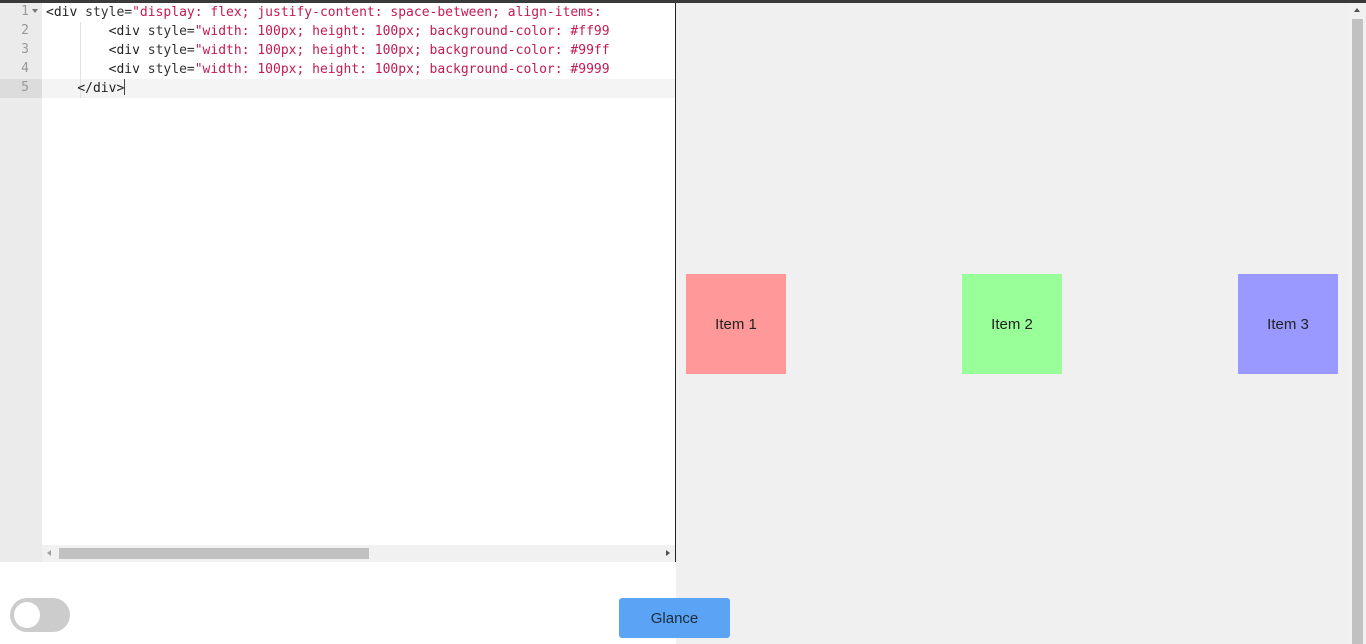 This screenshot has height=644, width=1366. What do you see at coordinates (214, 553) in the screenshot?
I see `horizontal-scroll-thumb` at bounding box center [214, 553].